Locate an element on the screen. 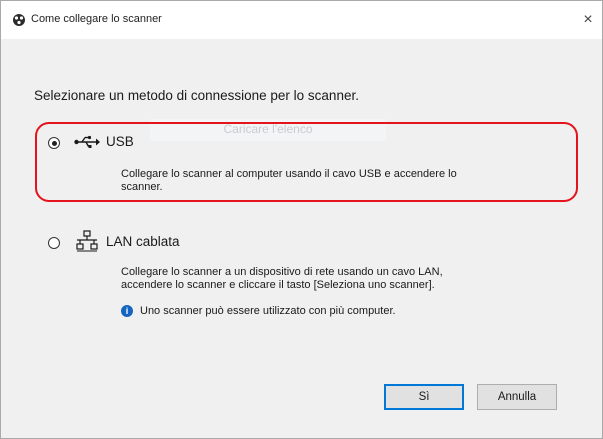  radio-lan is located at coordinates (54, 243).